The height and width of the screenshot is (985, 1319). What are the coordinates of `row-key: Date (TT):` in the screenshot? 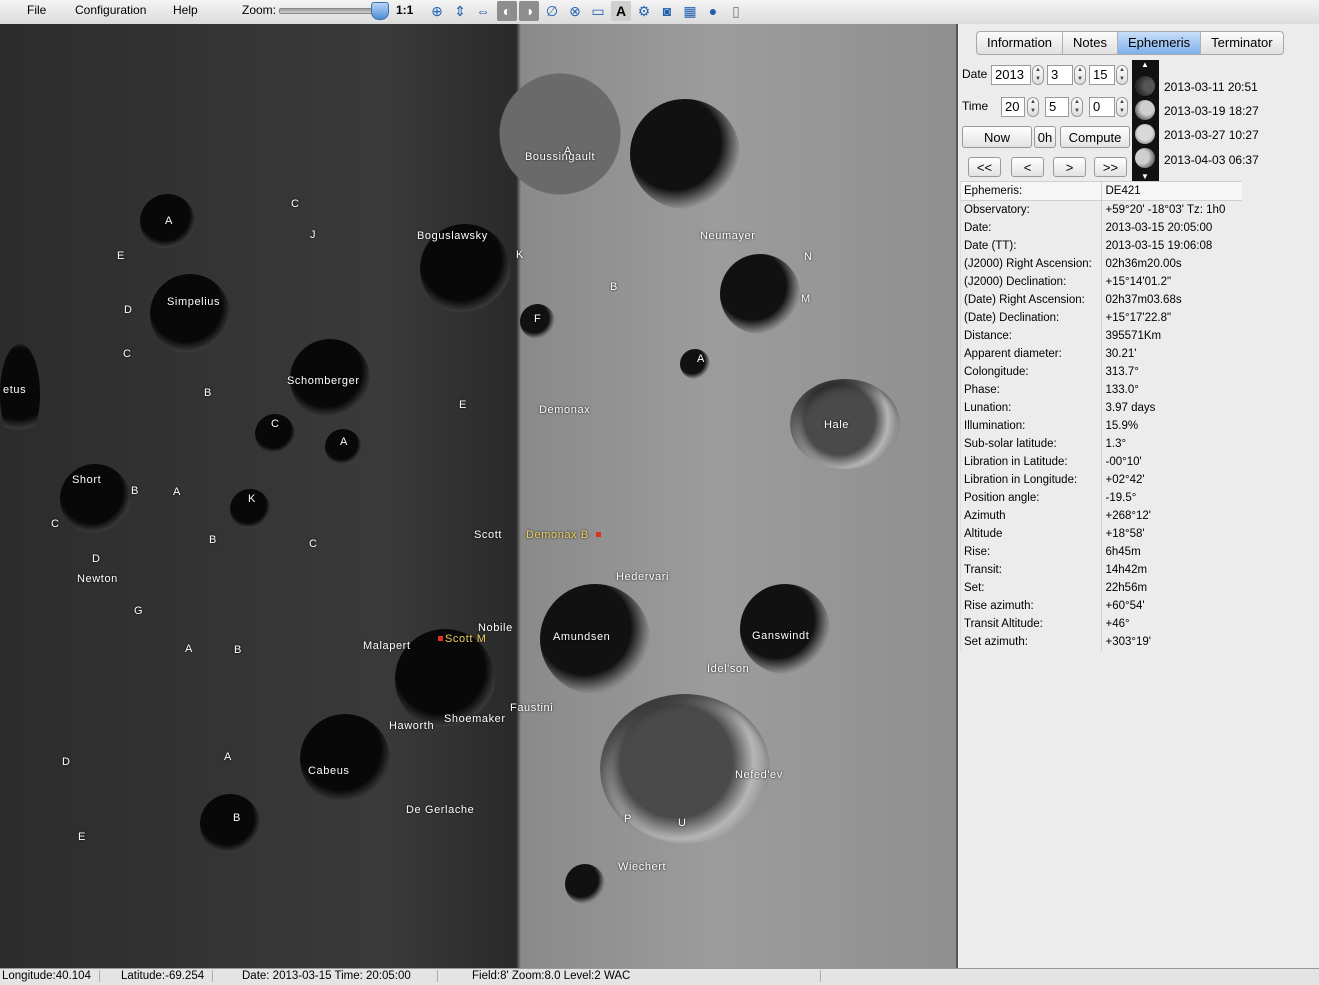 It's located at (1031, 246).